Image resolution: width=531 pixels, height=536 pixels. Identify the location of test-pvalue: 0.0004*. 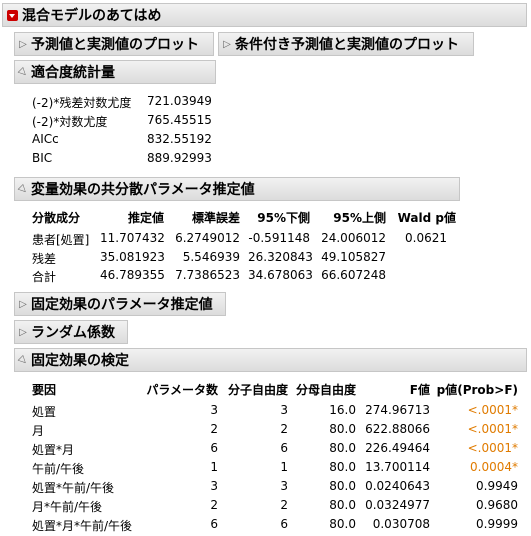
(494, 467).